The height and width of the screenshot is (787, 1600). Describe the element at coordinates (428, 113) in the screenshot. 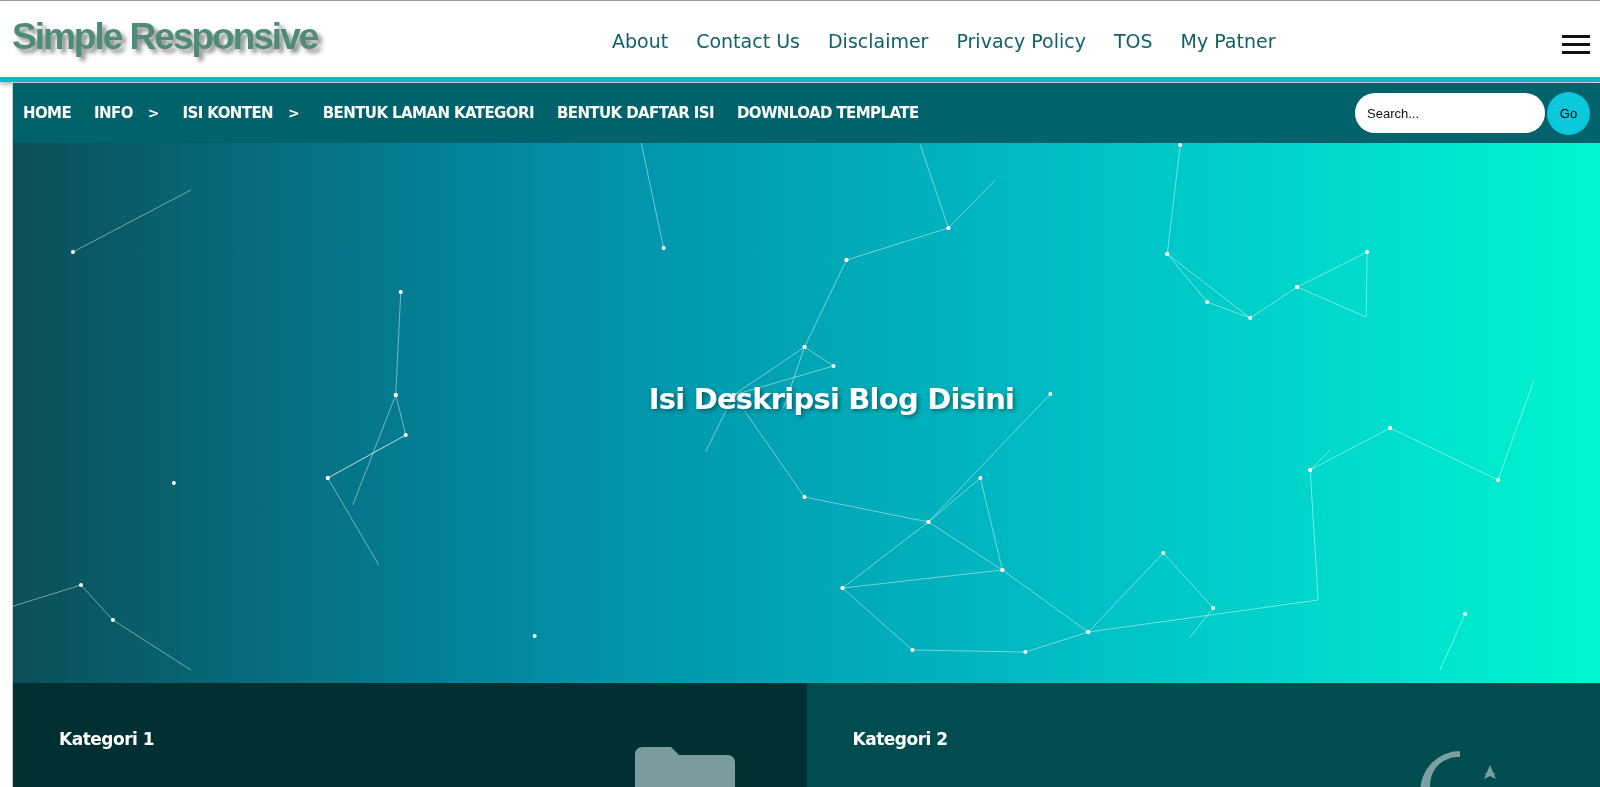

I see `nav-link: BENTUK LAMAN KATEGORI` at that location.